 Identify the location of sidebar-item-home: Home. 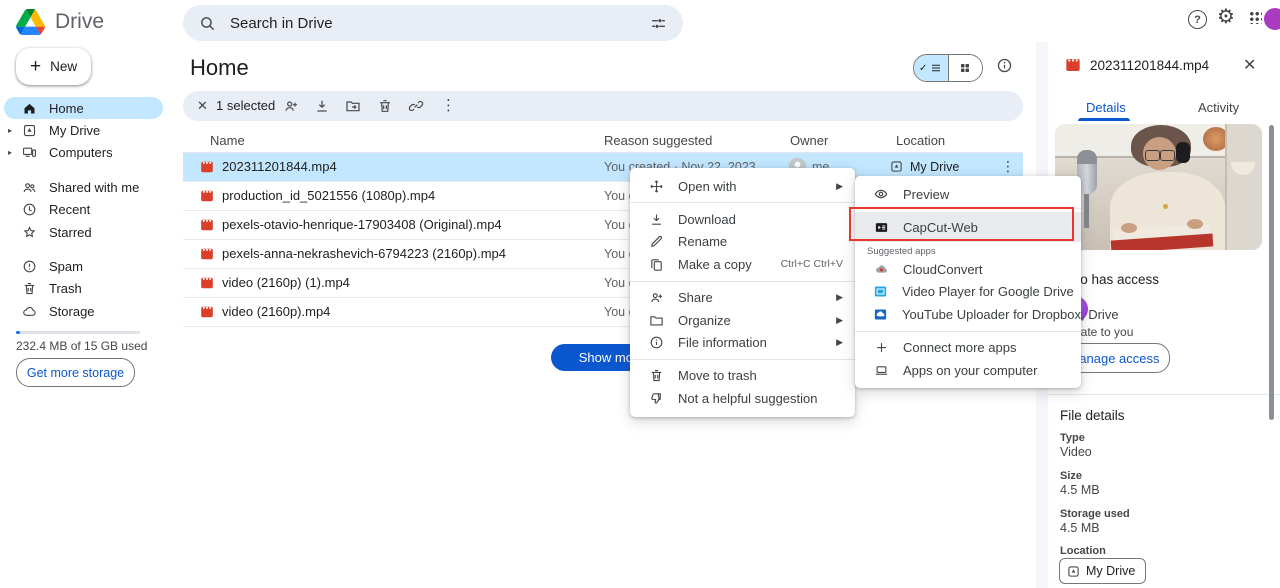
(83, 108).